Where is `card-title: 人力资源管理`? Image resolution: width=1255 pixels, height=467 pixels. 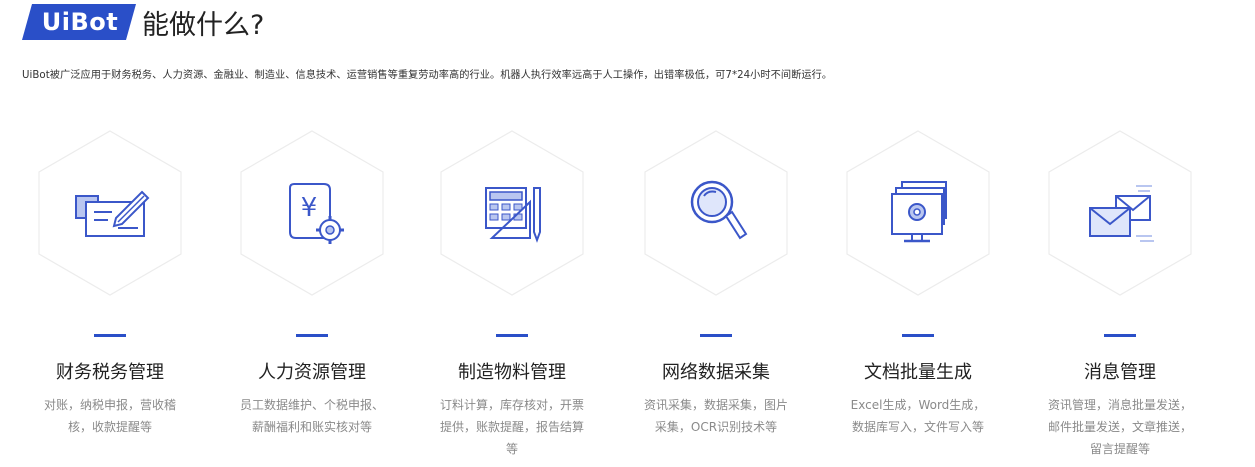 card-title: 人力资源管理 is located at coordinates (312, 372).